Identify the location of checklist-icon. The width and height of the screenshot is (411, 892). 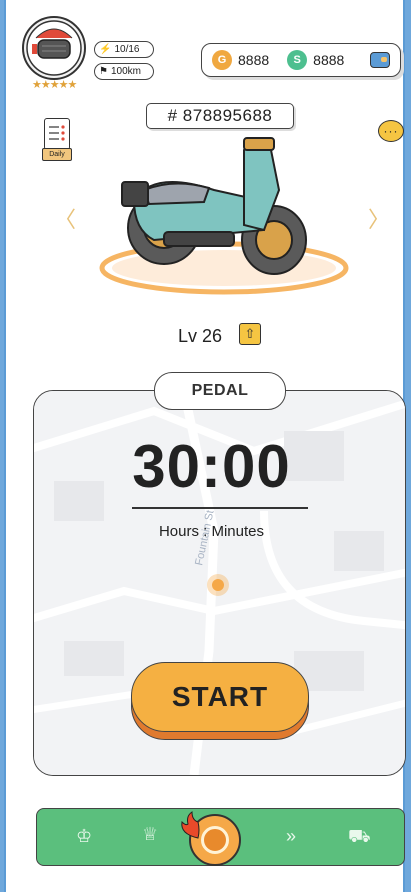
(57, 134).